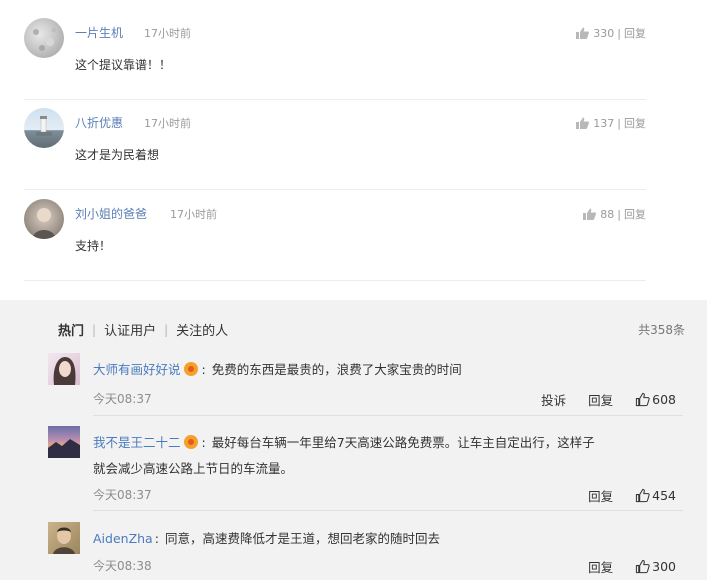 Image resolution: width=707 pixels, height=580 pixels. Describe the element at coordinates (335, 55) in the screenshot. I see `comment-item: 一片生机 17小时前 这个提议靠谱！！ 330 | 回复` at that location.